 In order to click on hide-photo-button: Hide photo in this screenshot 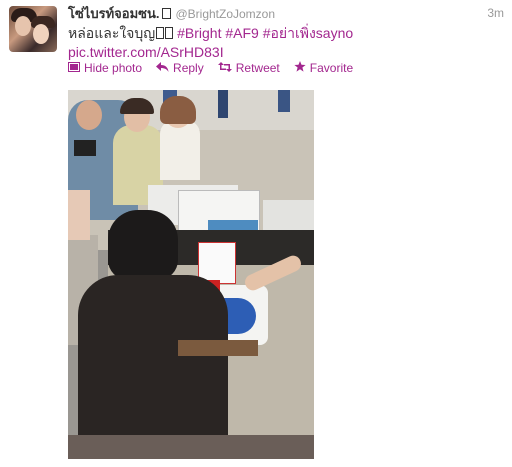, I will do `click(105, 68)`.